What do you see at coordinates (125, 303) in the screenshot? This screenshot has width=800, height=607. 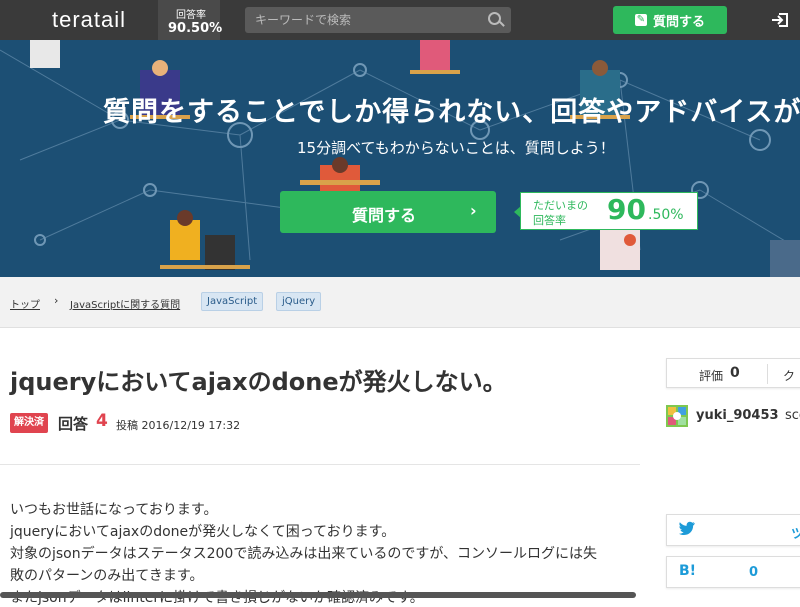 I see `breadcrumb-category: JavaScriptに関する質問` at bounding box center [125, 303].